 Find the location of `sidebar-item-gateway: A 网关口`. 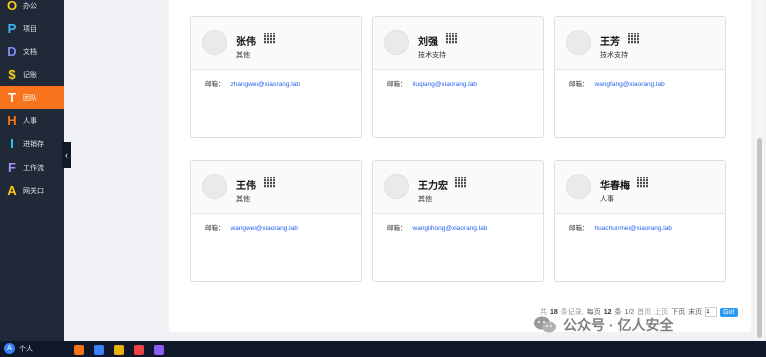

sidebar-item-gateway: A 网关口 is located at coordinates (32, 190).